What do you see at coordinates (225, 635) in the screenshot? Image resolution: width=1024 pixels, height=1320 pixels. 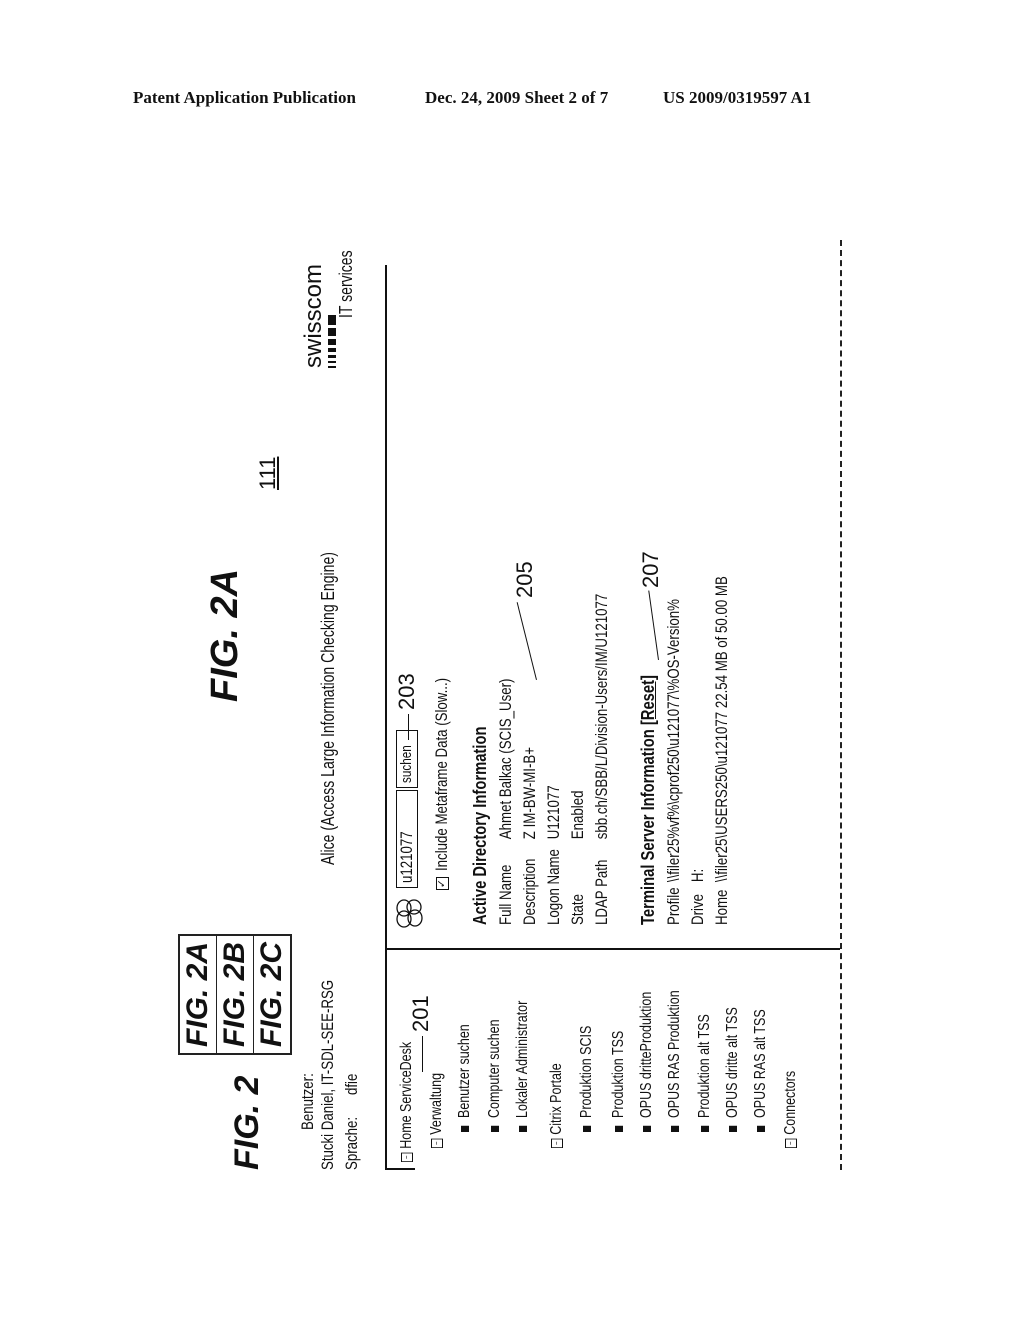 I see `fig-2a-label: FIG. 2A` at bounding box center [225, 635].